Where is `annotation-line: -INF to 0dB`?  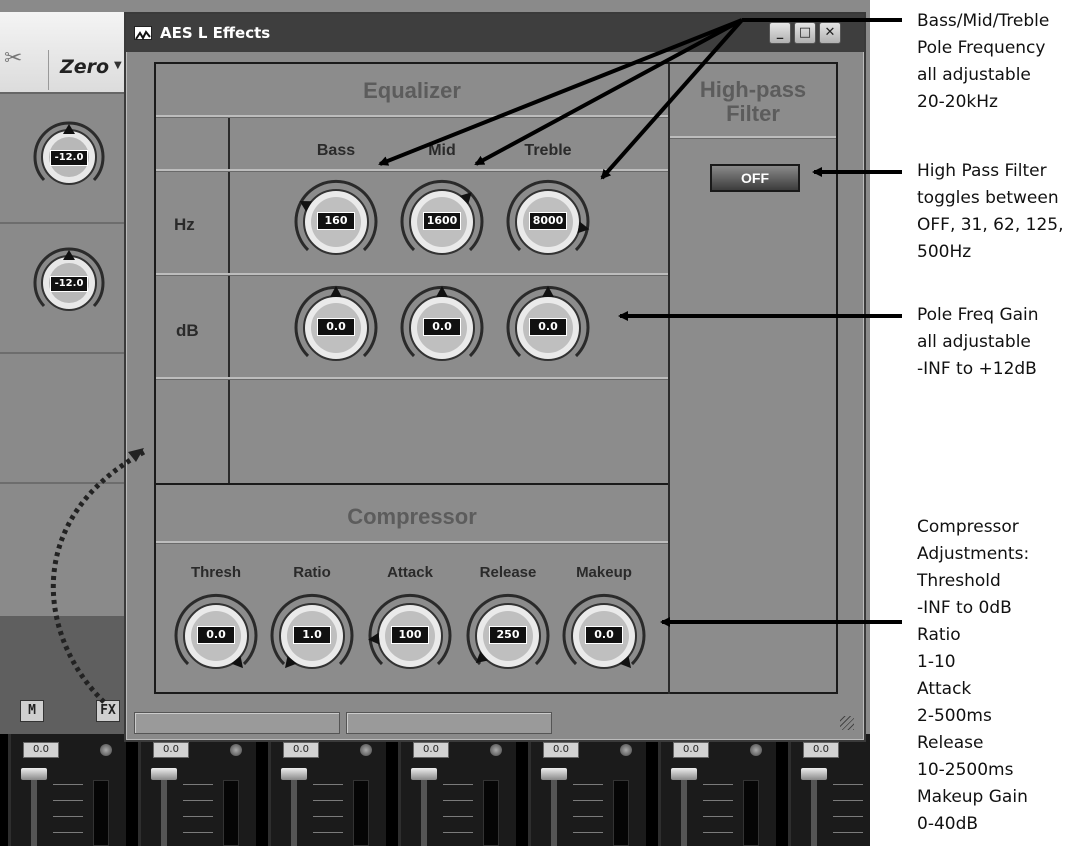
annotation-line: -INF to 0dB is located at coordinates (964, 608).